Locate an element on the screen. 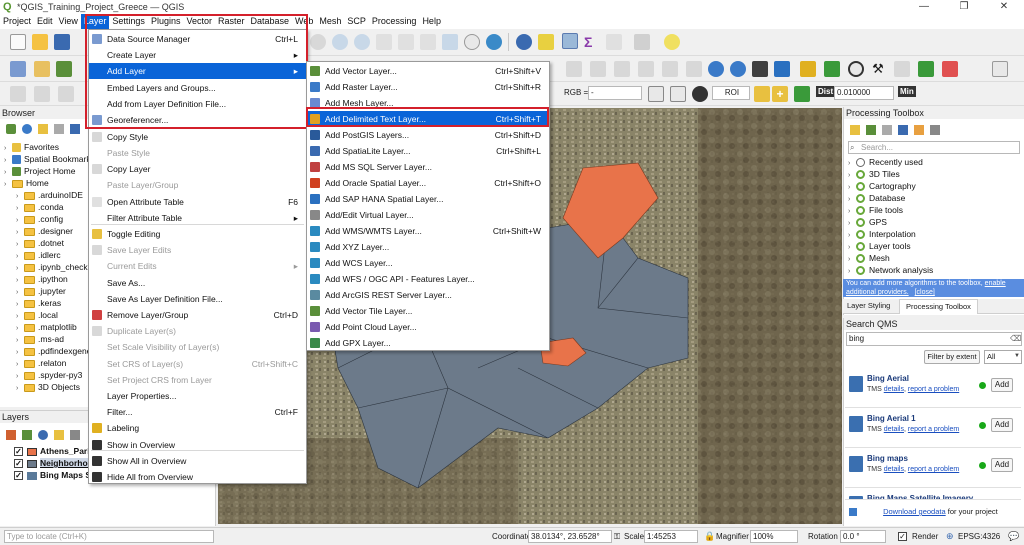  help-icon is located at coordinates (1000, 69).